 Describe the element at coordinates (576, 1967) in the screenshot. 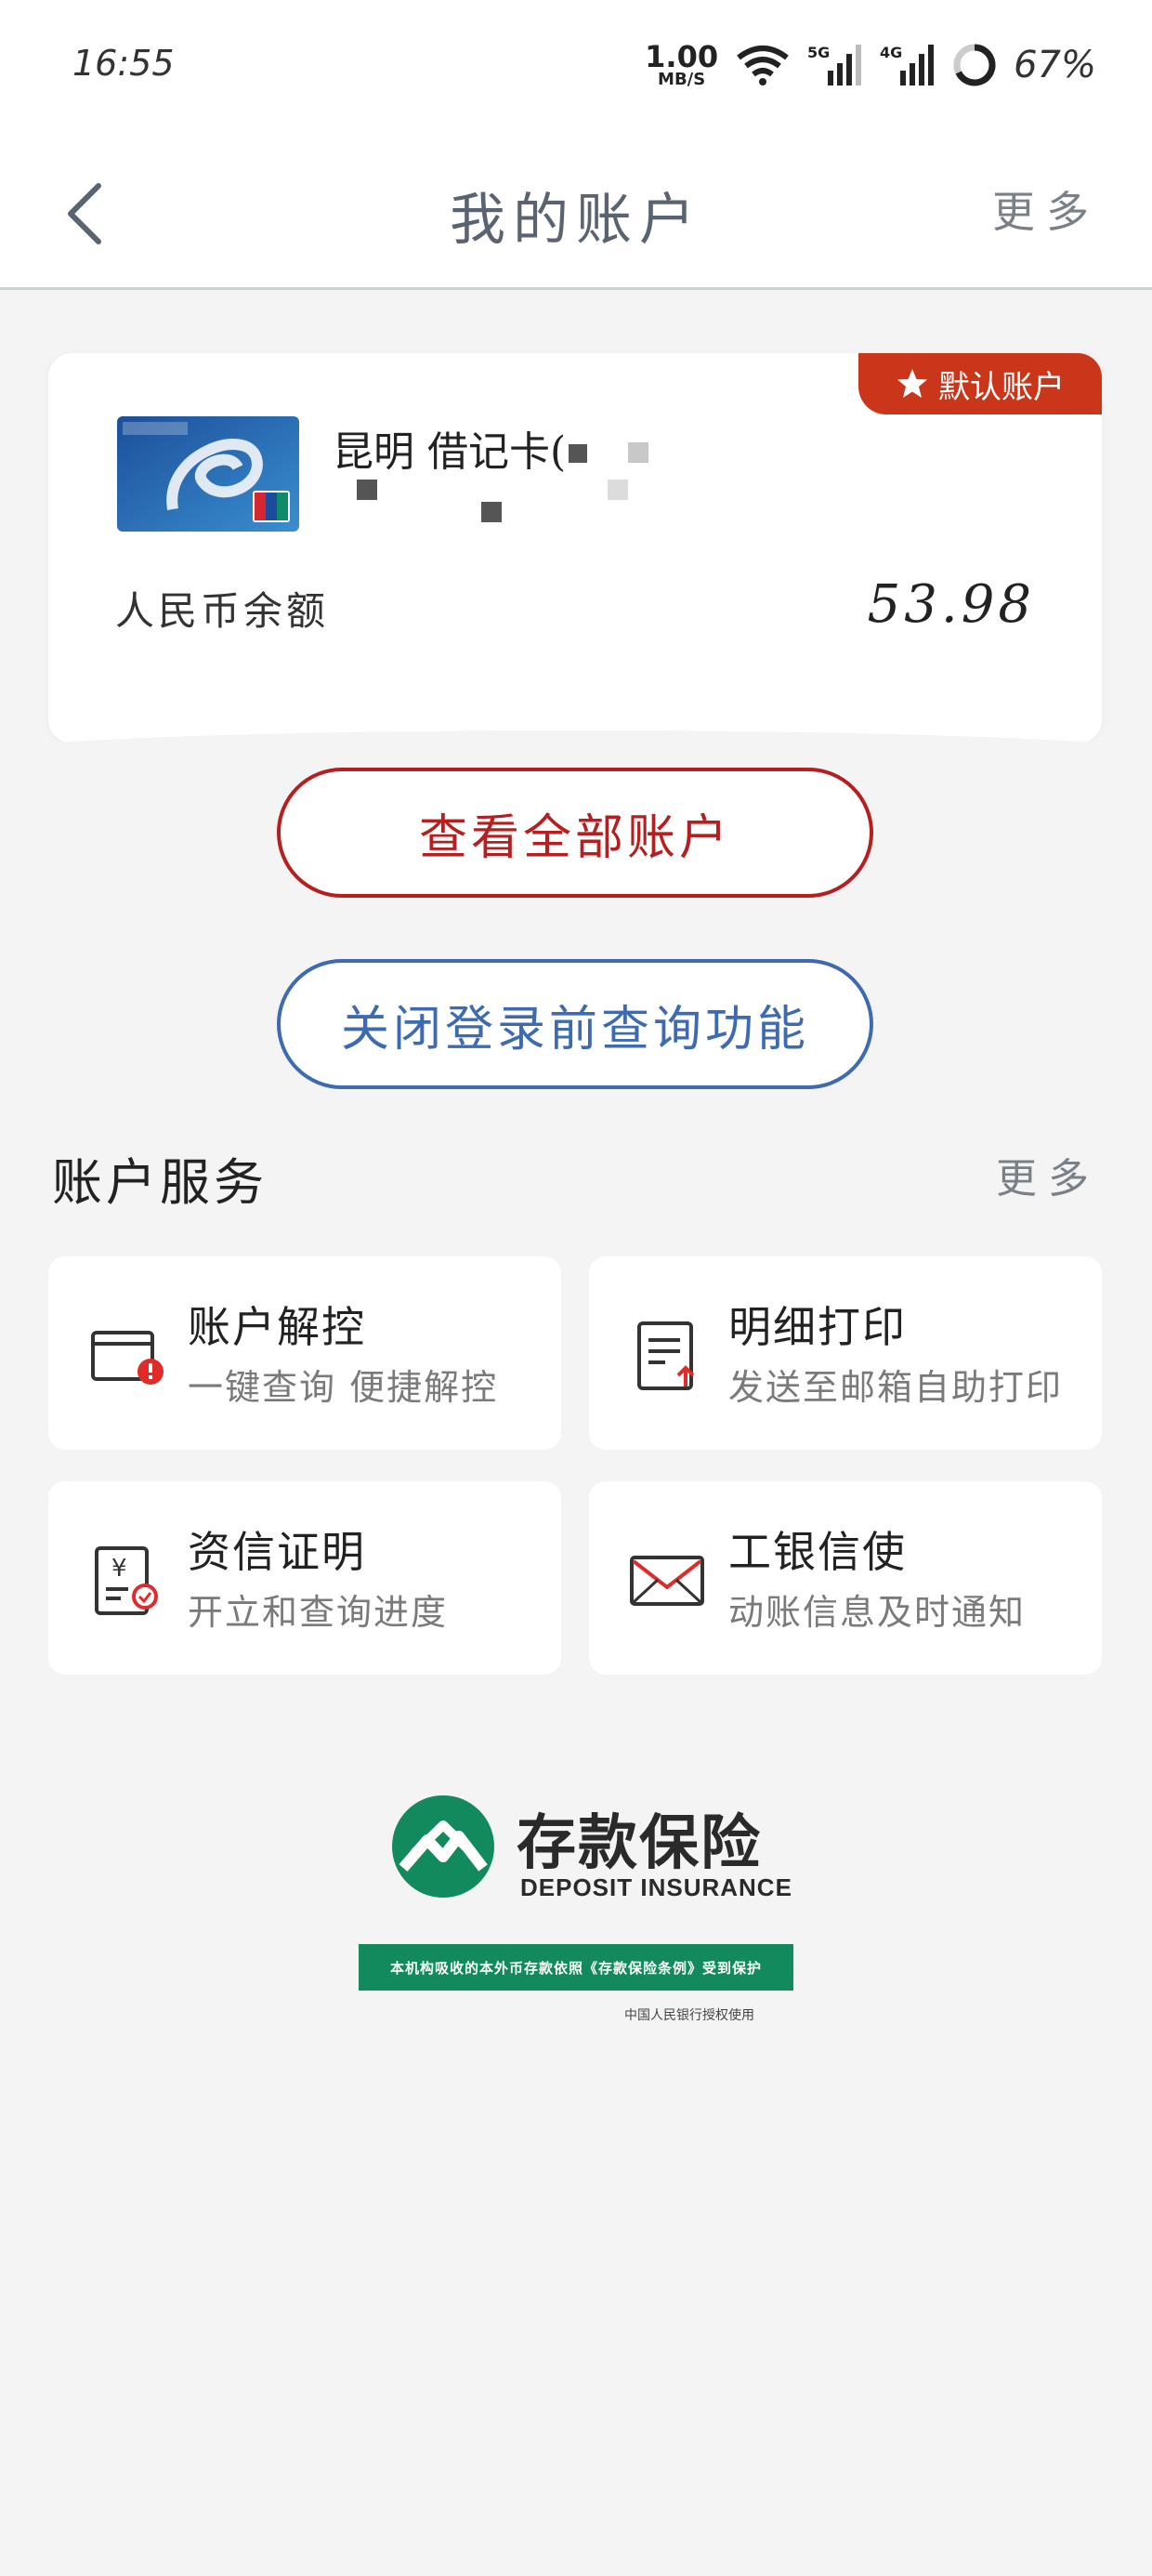

I see `deposit-insurance-banner: 本机构吸收的本外币存款依照《存款保险条例》受到保护` at that location.